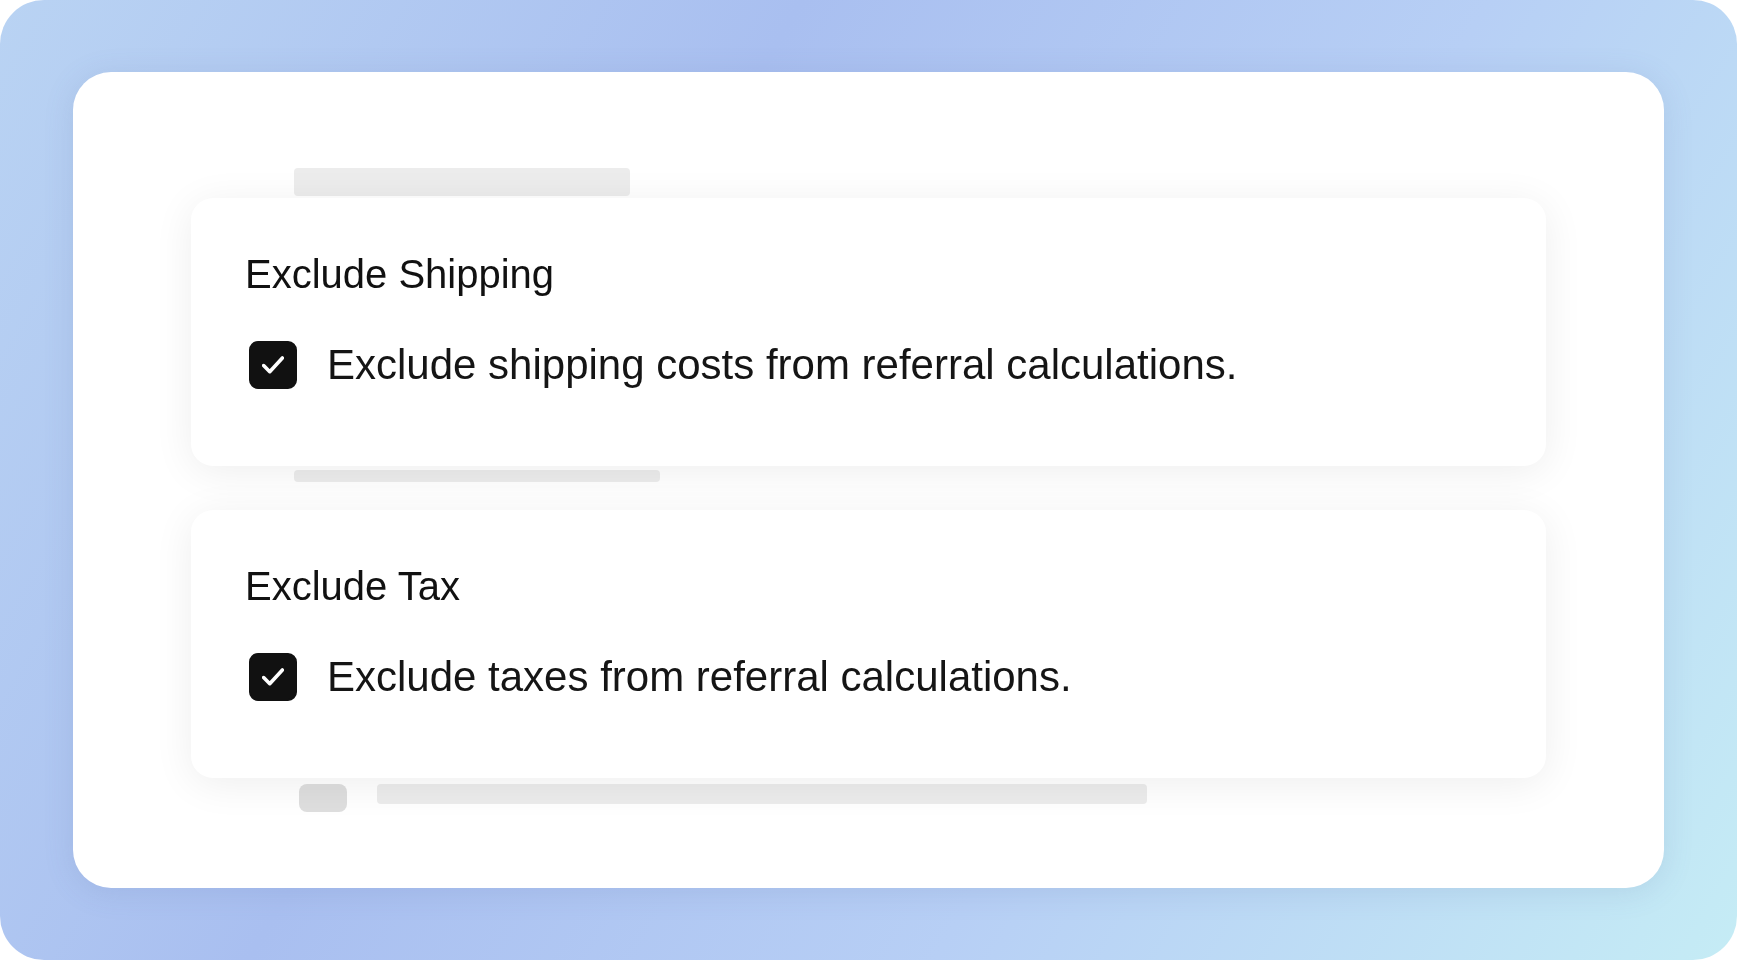 This screenshot has width=1737, height=960. I want to click on checkbox-label: Exclude taxes from referral calculations., so click(699, 677).